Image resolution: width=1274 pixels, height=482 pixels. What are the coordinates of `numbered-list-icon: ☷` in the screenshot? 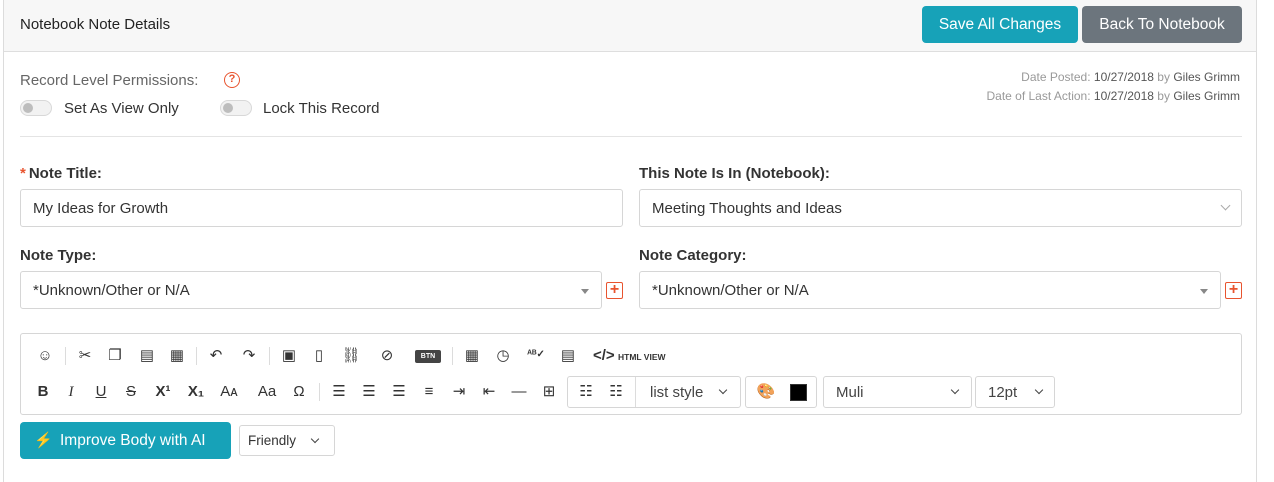 It's located at (616, 392).